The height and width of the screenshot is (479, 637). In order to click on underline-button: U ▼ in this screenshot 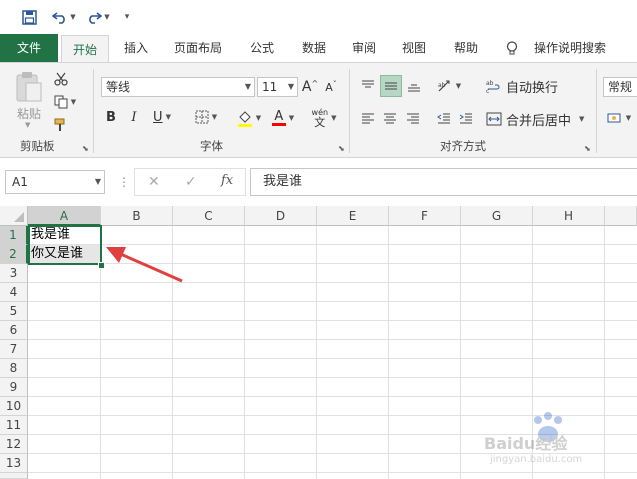, I will do `click(162, 117)`.